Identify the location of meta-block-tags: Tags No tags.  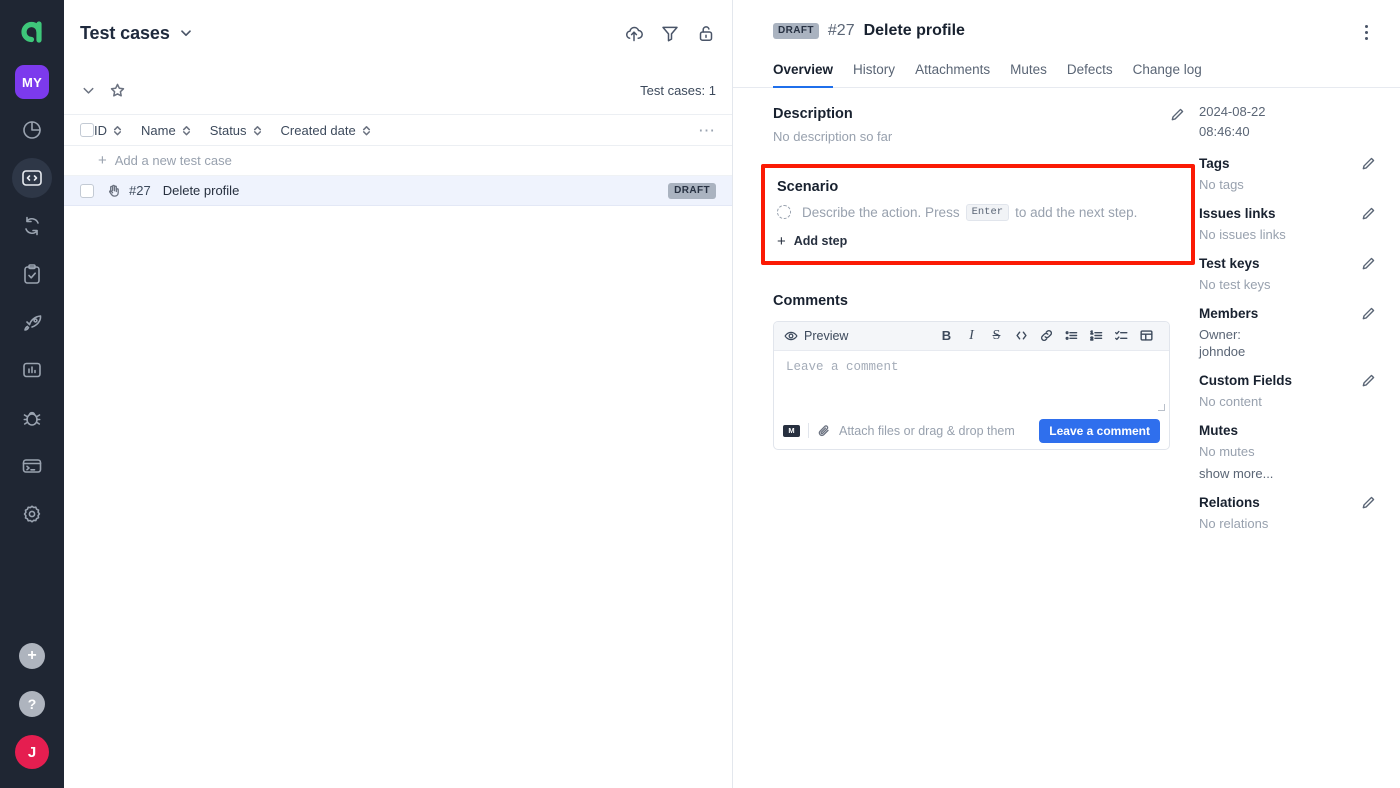
(1287, 174).